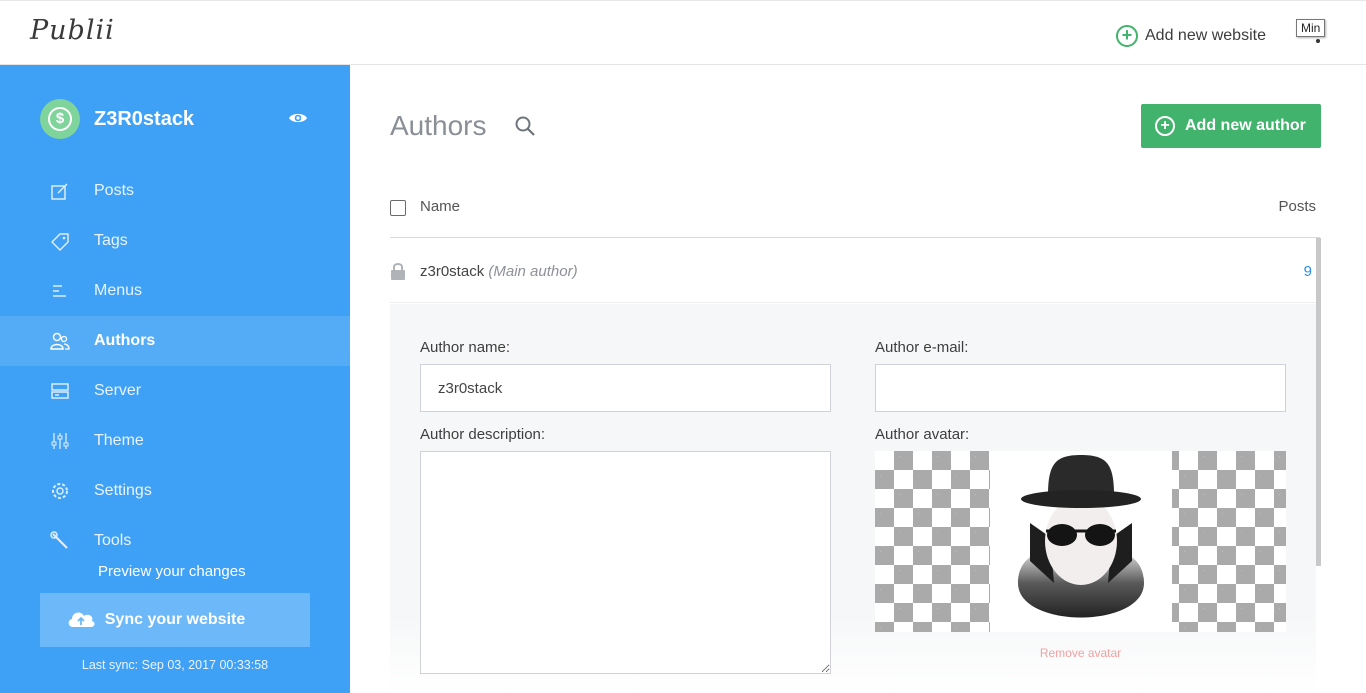 This screenshot has width=1366, height=693. What do you see at coordinates (175, 441) in the screenshot?
I see `sidebar-item-theme: Theme` at bounding box center [175, 441].